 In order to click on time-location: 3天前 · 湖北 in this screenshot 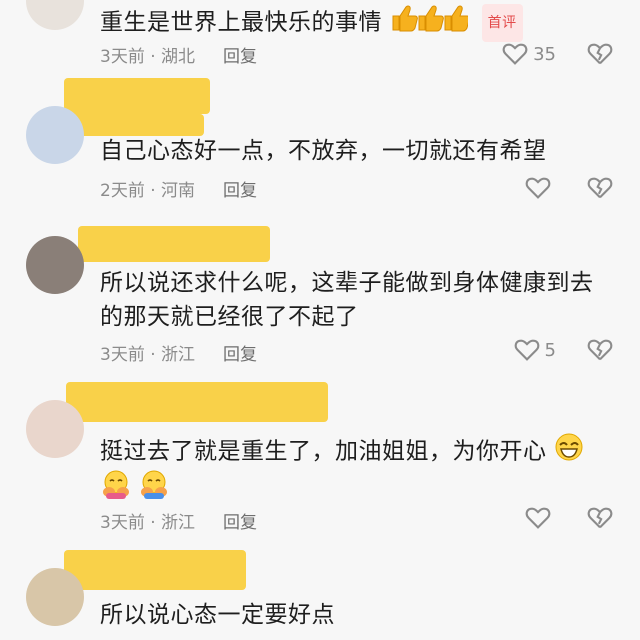, I will do `click(148, 57)`.